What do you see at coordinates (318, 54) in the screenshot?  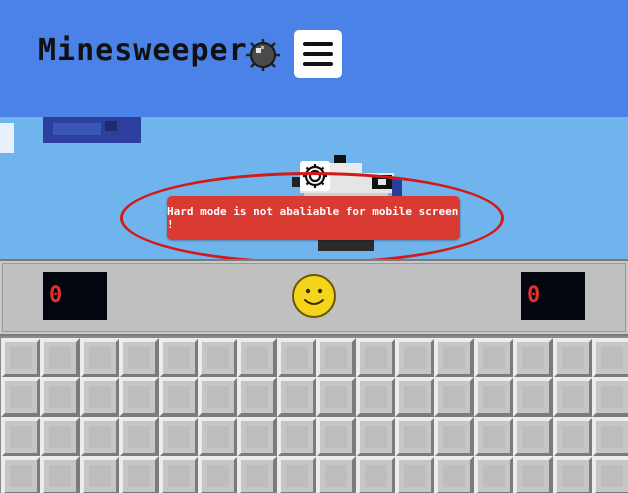 I see `menu-button` at bounding box center [318, 54].